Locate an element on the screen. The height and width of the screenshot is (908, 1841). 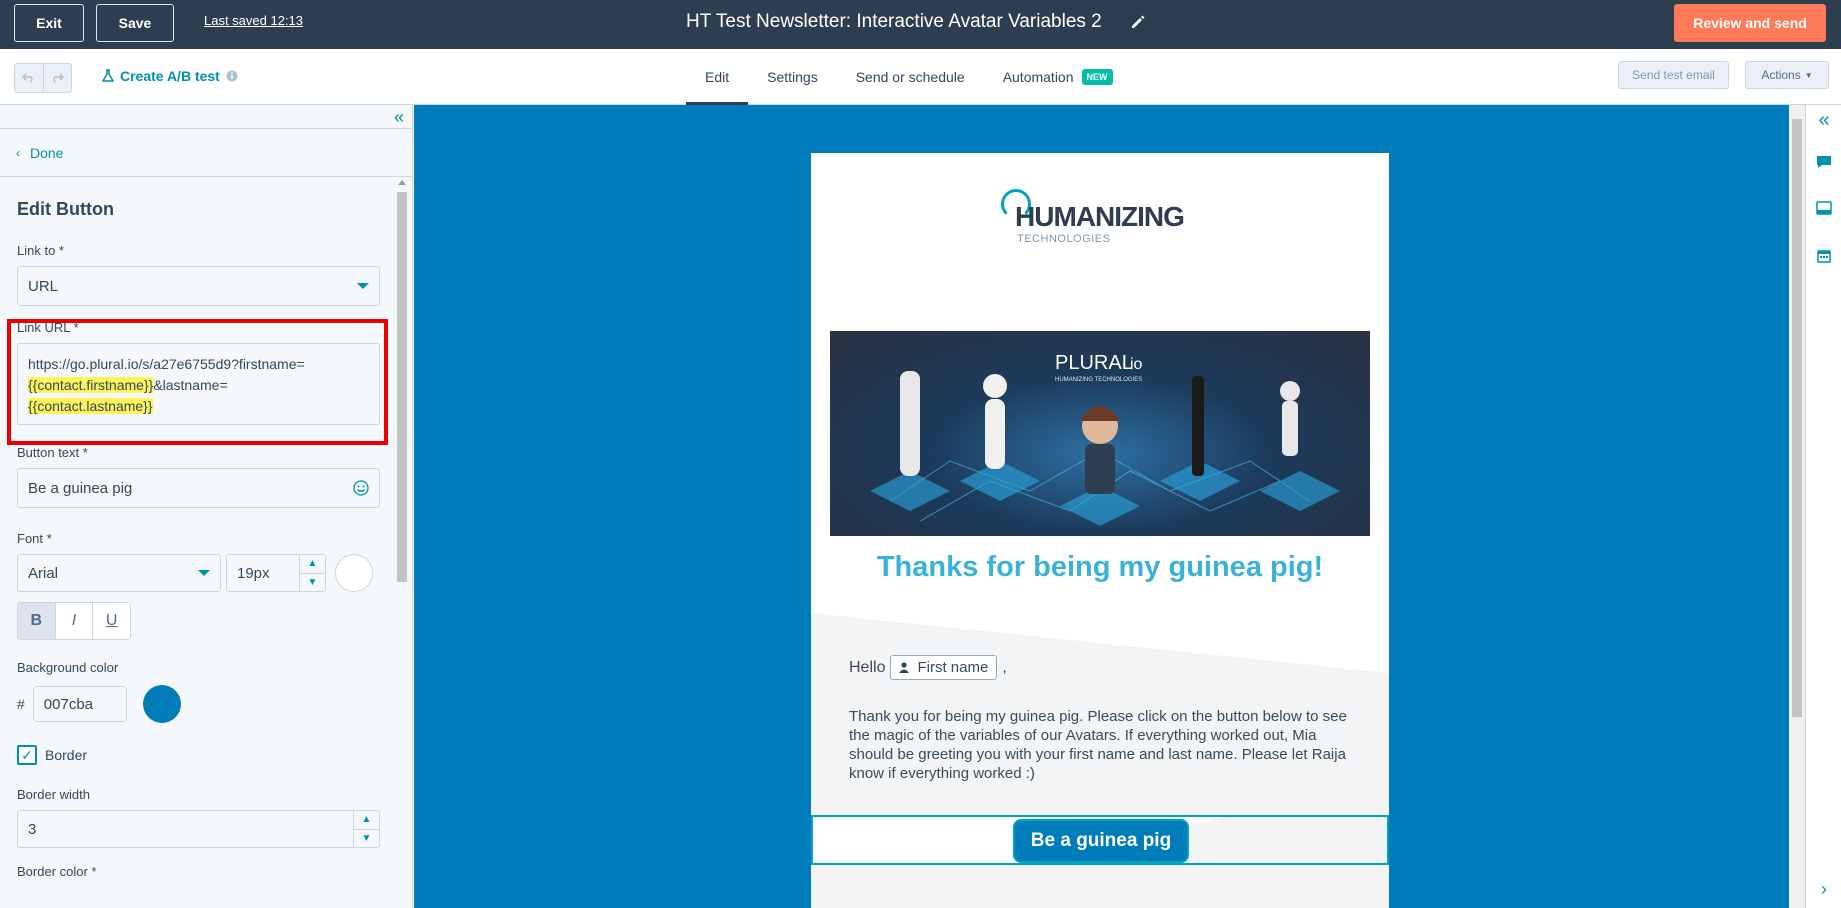
canvas-scrollbar is located at coordinates (1797, 506).